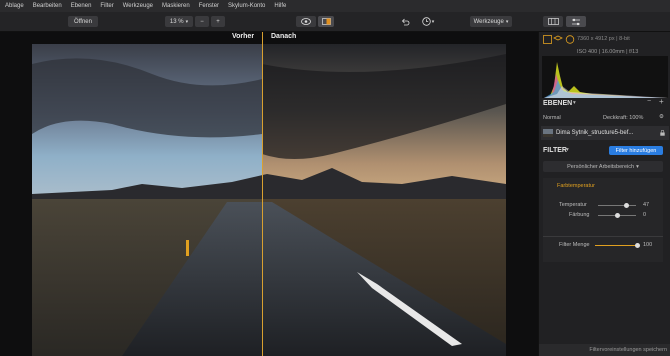 This screenshot has width=670, height=356. I want to click on layout-toggle-button, so click(553, 21).